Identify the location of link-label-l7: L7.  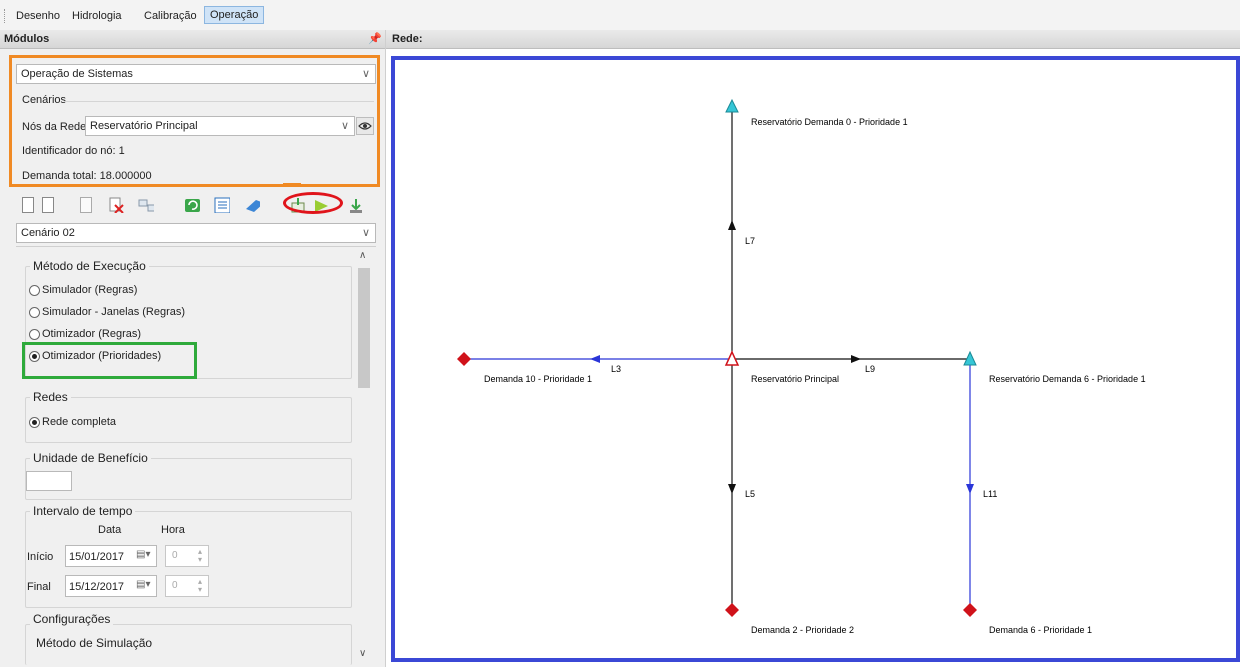
(750, 241).